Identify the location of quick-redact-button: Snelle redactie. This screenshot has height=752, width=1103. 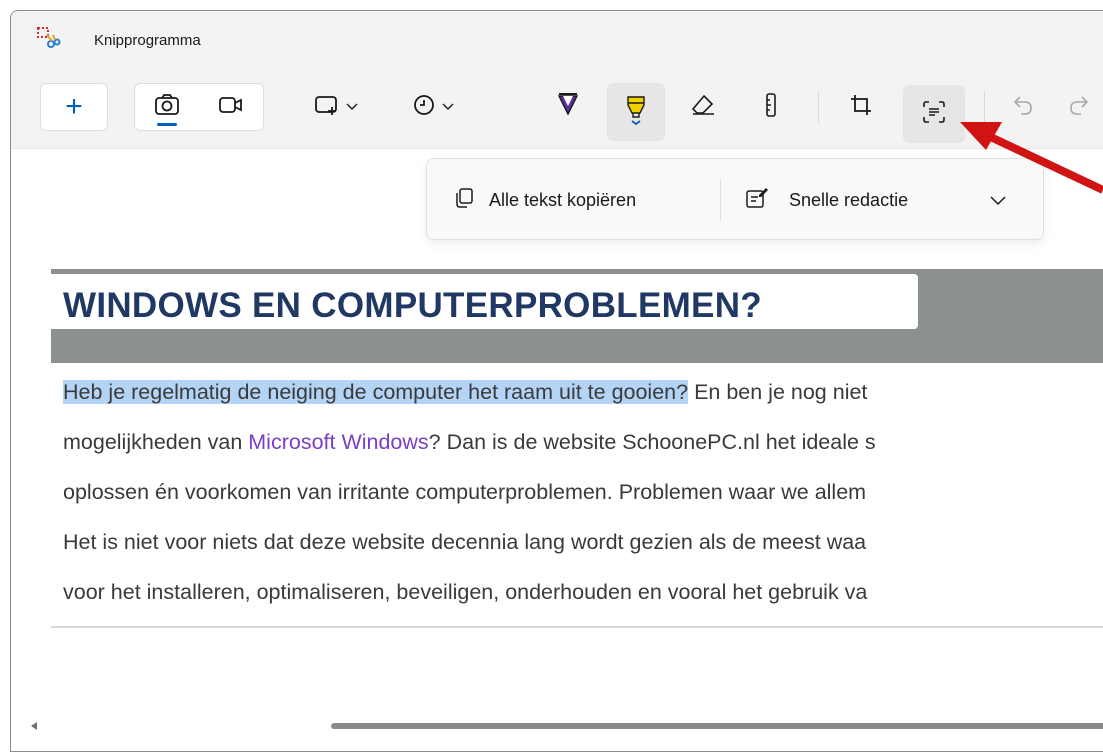
(826, 200).